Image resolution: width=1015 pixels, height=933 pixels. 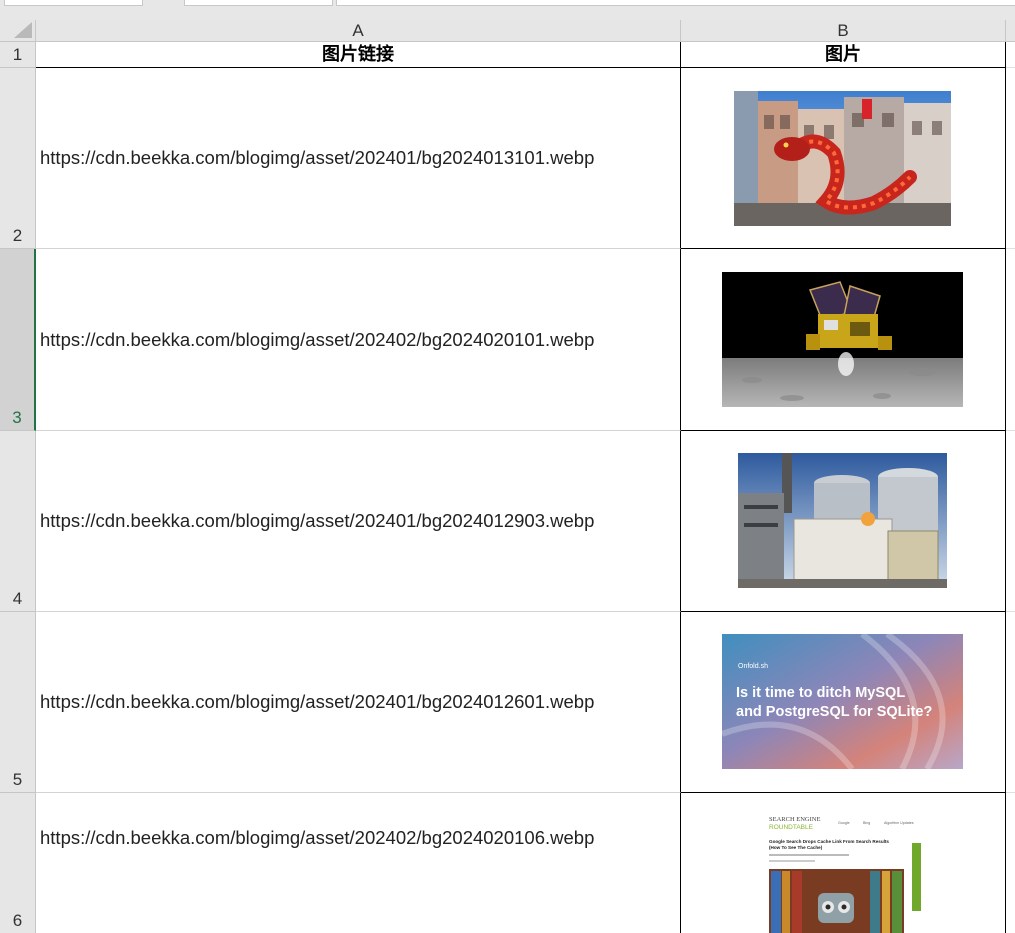 I want to click on srt-logo-line1: SEARCH ENGINE, so click(x=794, y=819).